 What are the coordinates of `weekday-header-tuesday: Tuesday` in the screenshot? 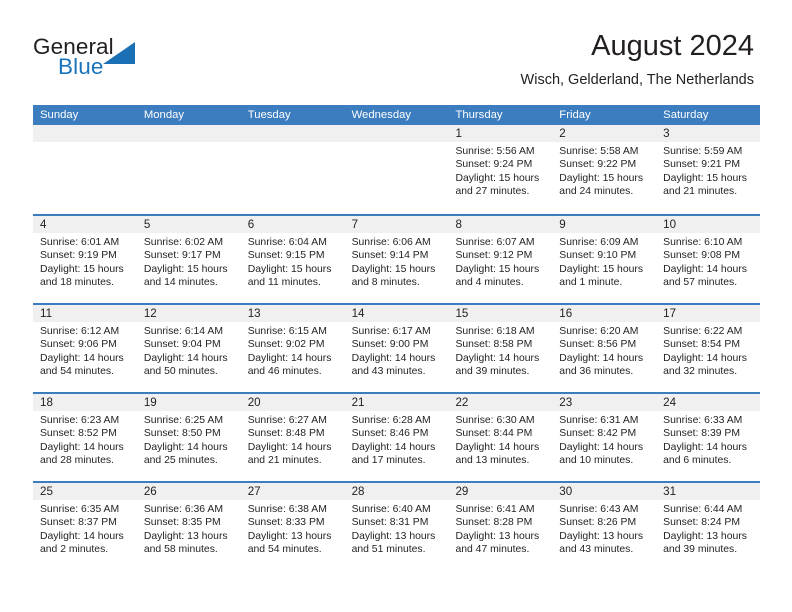 It's located at (269, 115).